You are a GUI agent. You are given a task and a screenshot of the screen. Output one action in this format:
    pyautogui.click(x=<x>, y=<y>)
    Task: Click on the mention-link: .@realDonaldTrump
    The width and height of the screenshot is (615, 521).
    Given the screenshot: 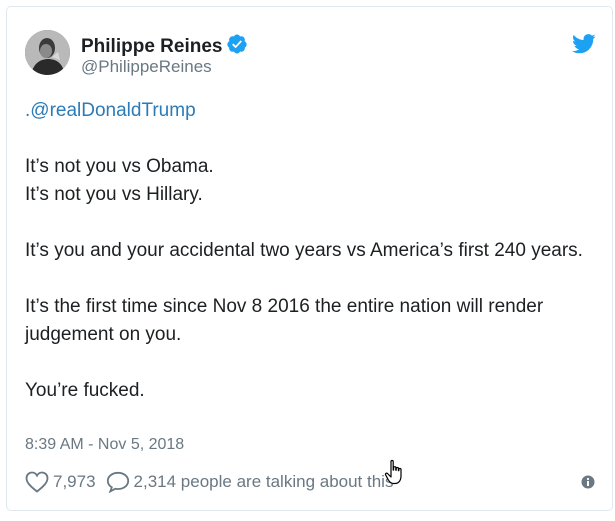 What is the action you would take?
    pyautogui.click(x=110, y=110)
    